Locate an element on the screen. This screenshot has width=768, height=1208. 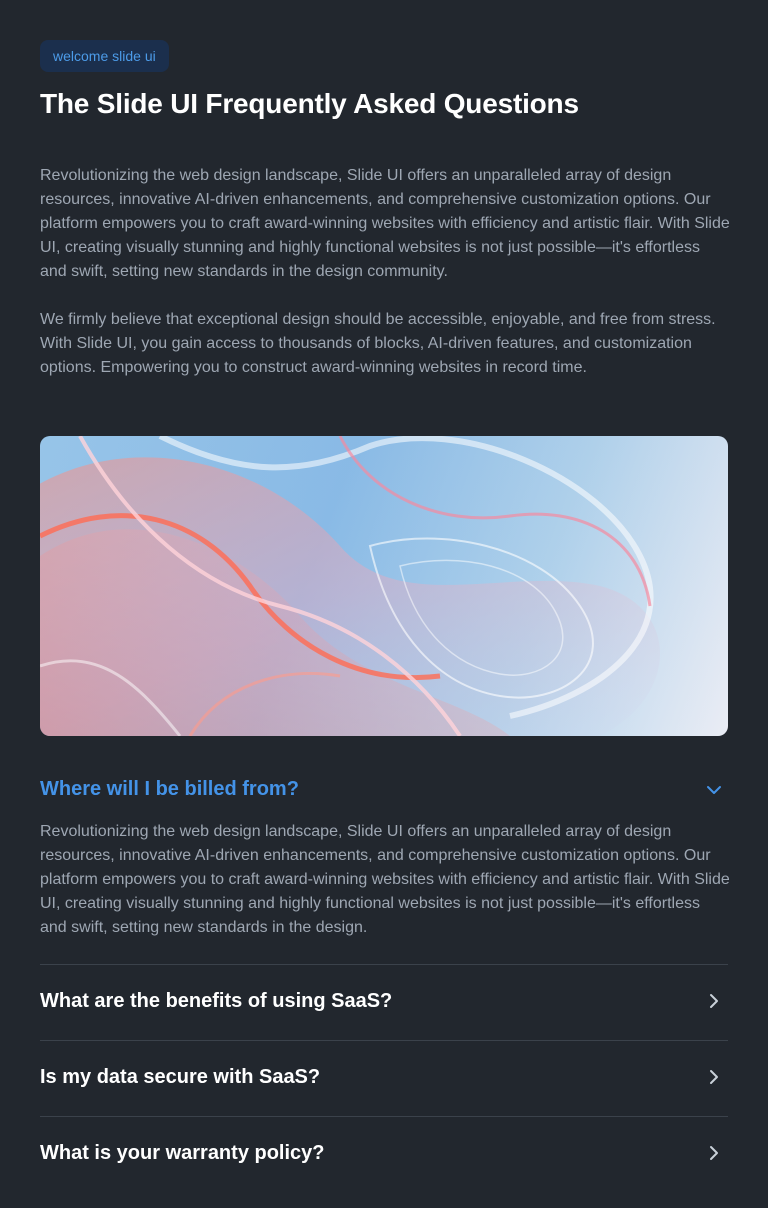
chevron-down-icon is located at coordinates (714, 790).